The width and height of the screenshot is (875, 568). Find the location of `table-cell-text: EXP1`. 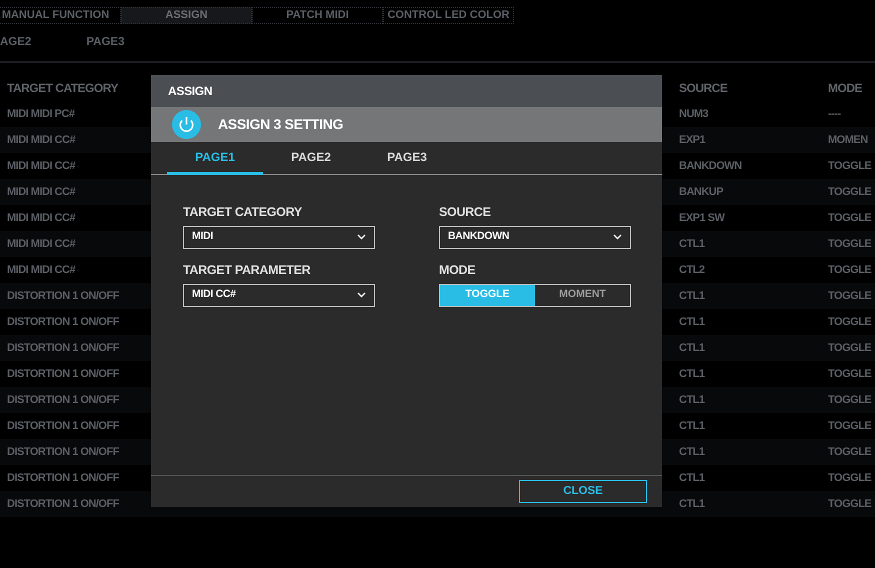

table-cell-text: EXP1 is located at coordinates (692, 140).